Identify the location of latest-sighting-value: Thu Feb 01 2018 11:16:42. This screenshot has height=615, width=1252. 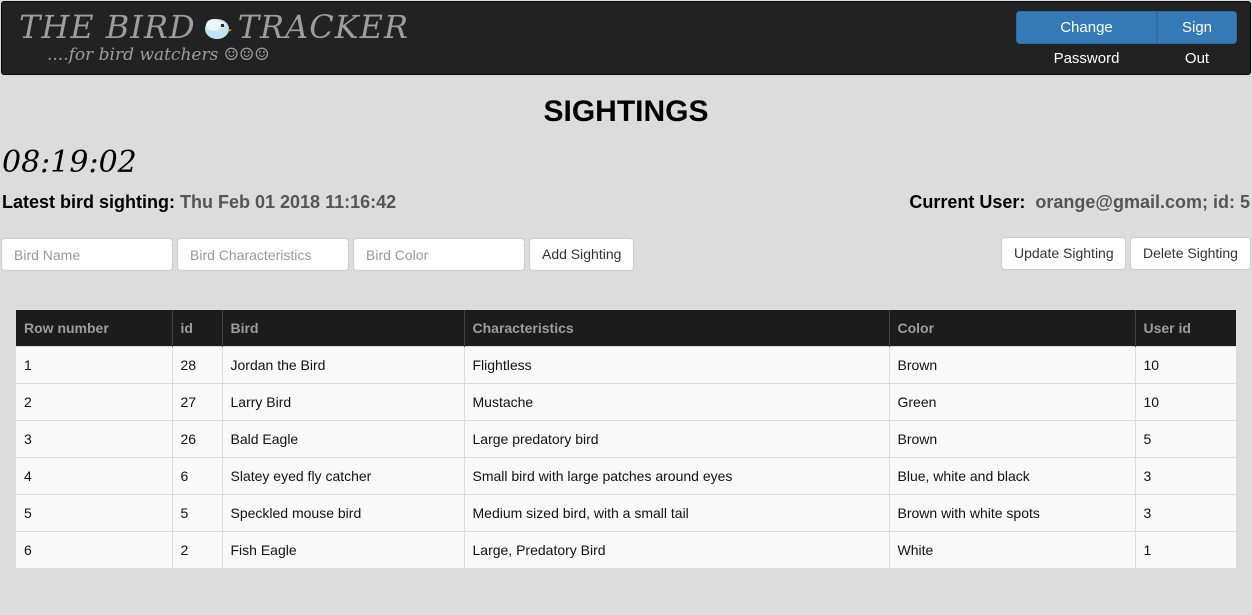
(288, 202).